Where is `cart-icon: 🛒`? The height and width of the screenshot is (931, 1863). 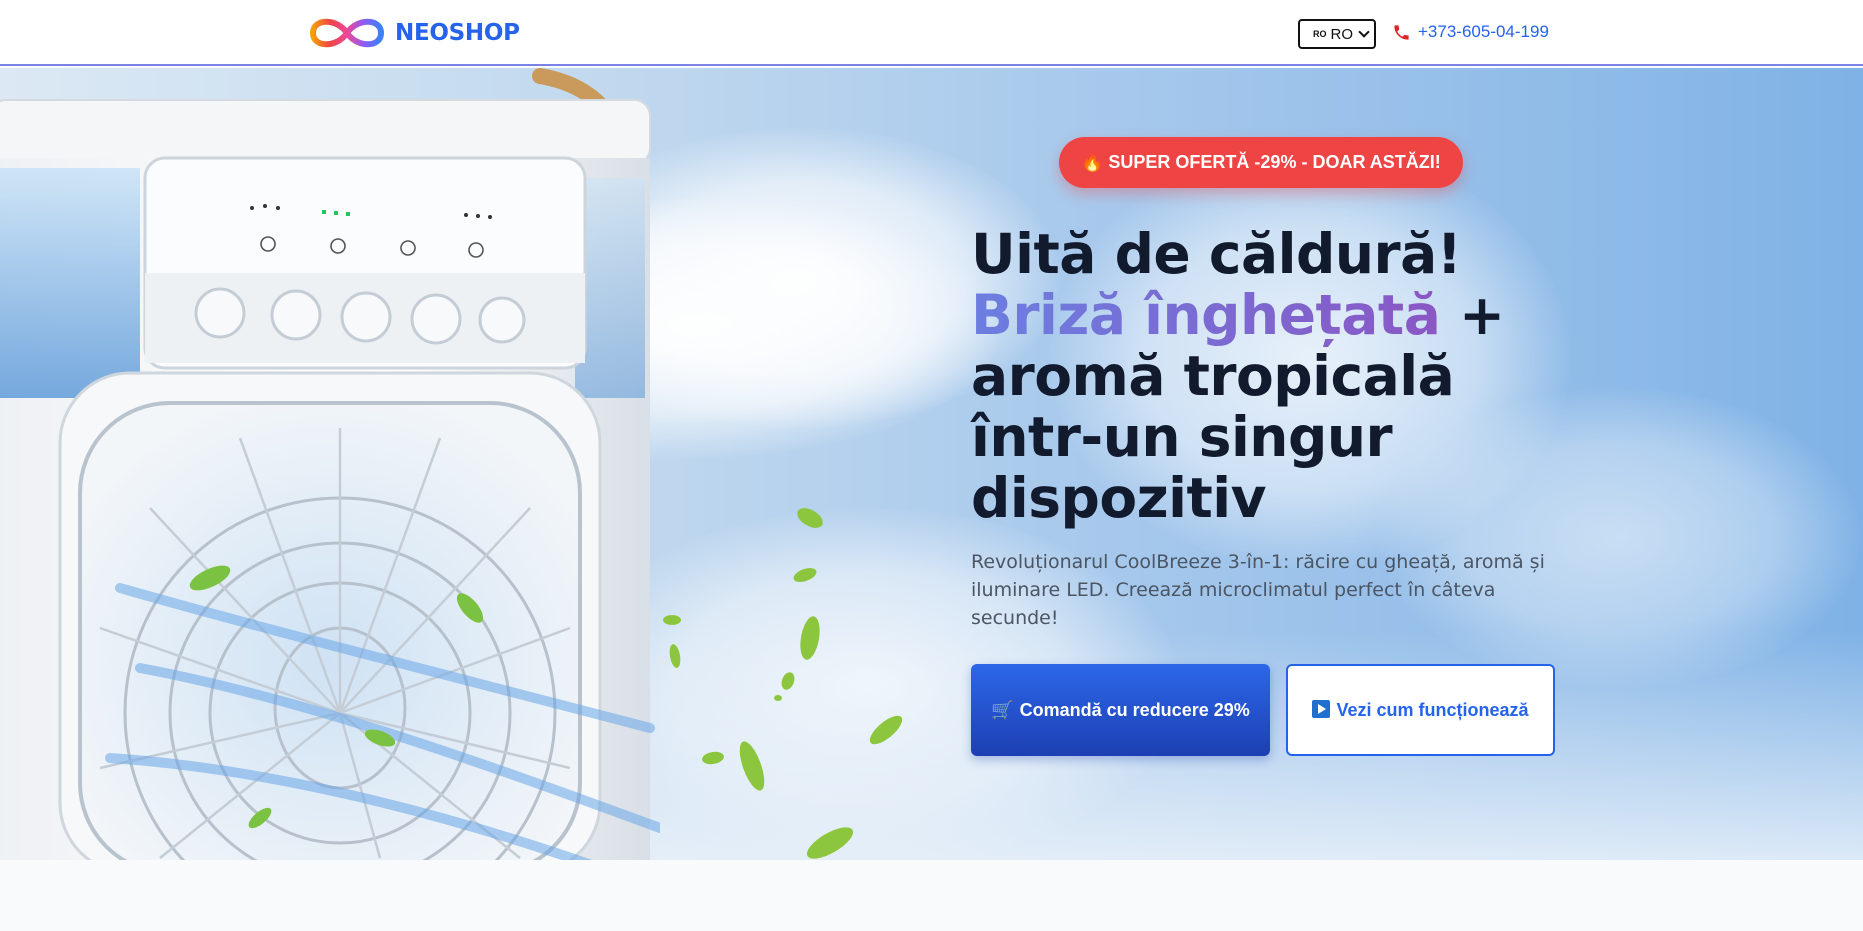
cart-icon: 🛒 is located at coordinates (1002, 710).